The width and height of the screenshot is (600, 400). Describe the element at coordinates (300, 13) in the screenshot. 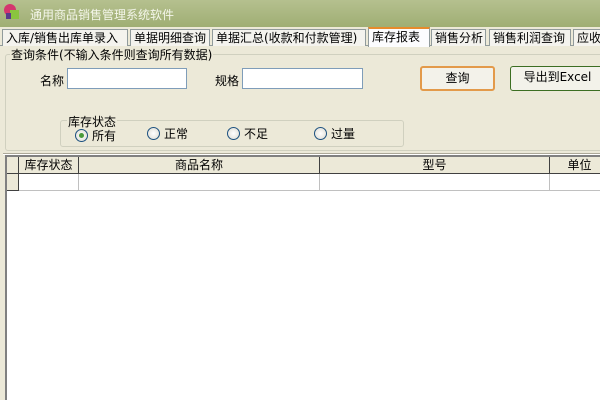

I see `title-bar: 通用商品销售管理系统软件` at that location.